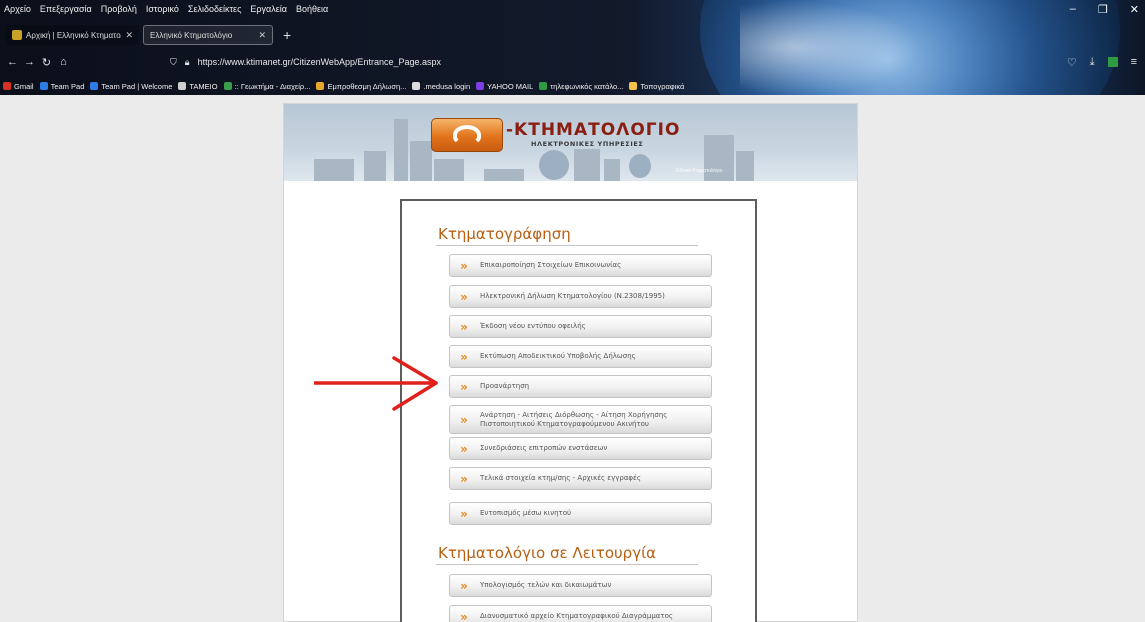  What do you see at coordinates (17, 9) in the screenshot?
I see `menu-file: Αρχείο` at bounding box center [17, 9].